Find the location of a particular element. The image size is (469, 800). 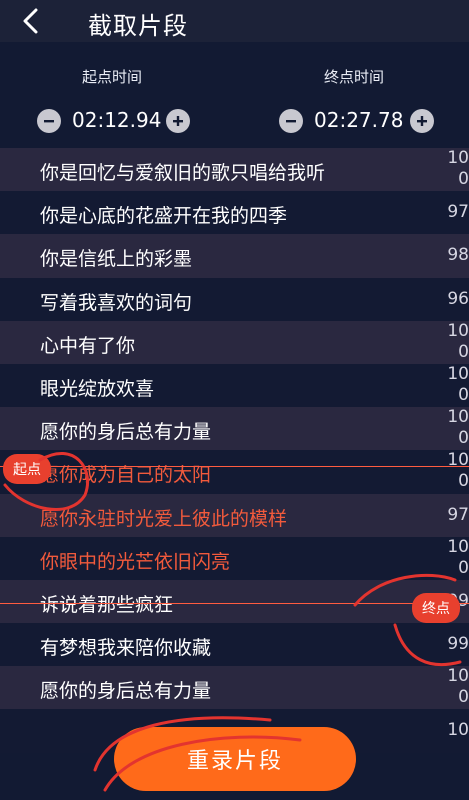

page-title: 截取片段 is located at coordinates (138, 26).